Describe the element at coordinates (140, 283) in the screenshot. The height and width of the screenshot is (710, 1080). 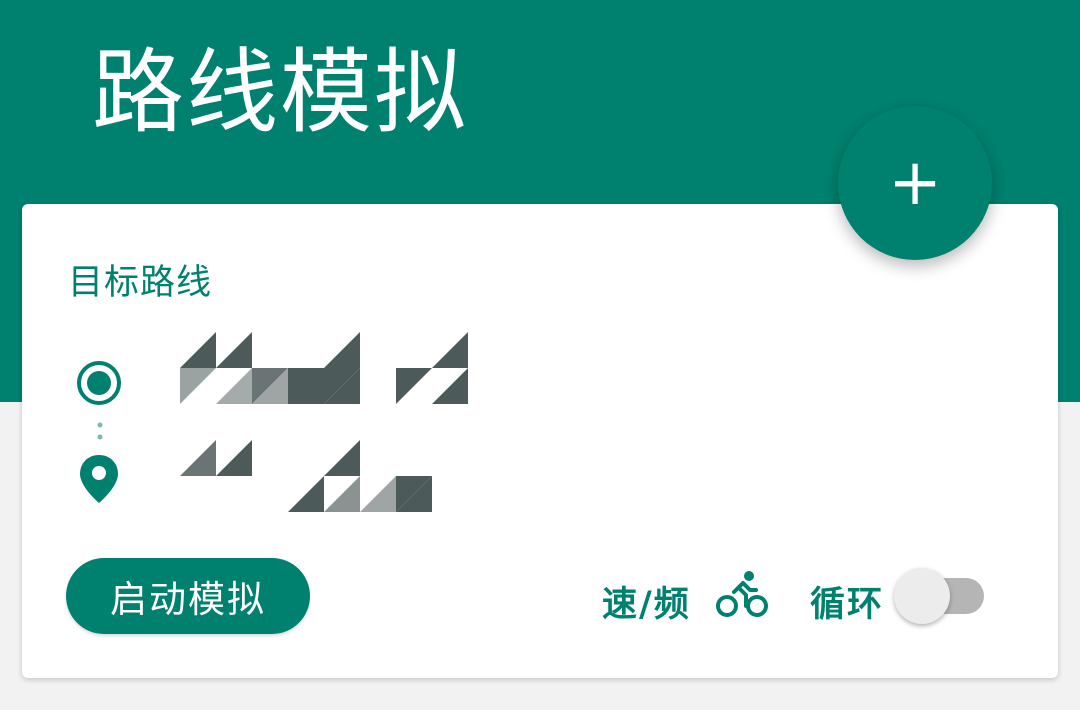
I see `route-card-title: 目标路线` at that location.